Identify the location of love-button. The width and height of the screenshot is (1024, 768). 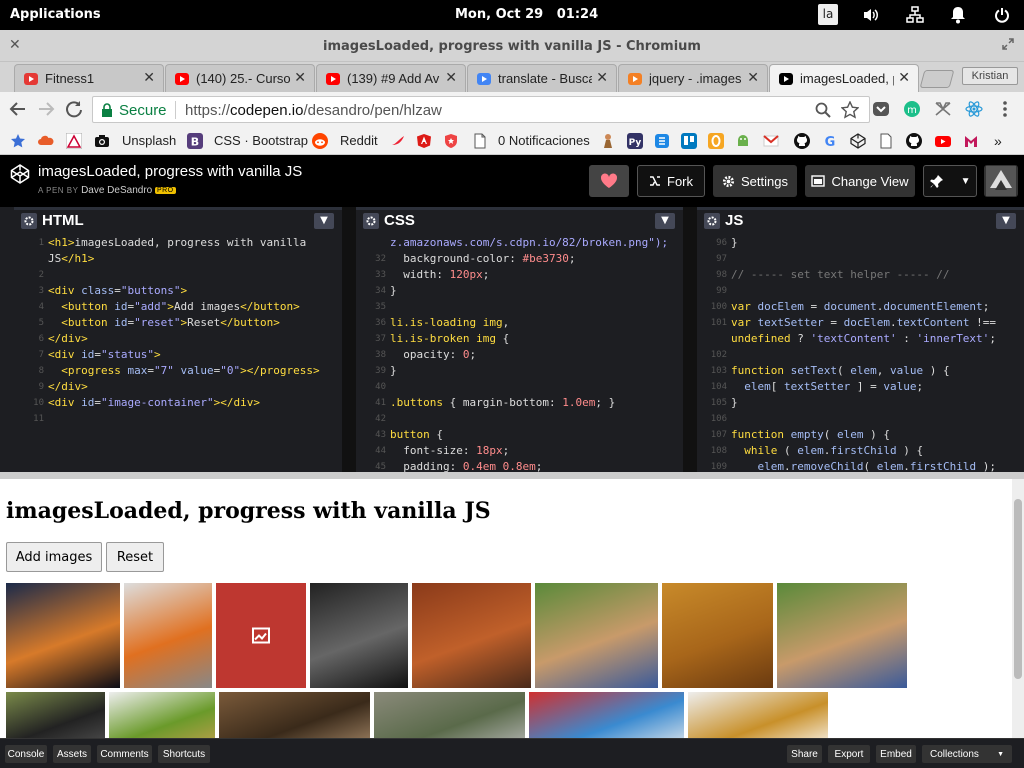
(609, 181).